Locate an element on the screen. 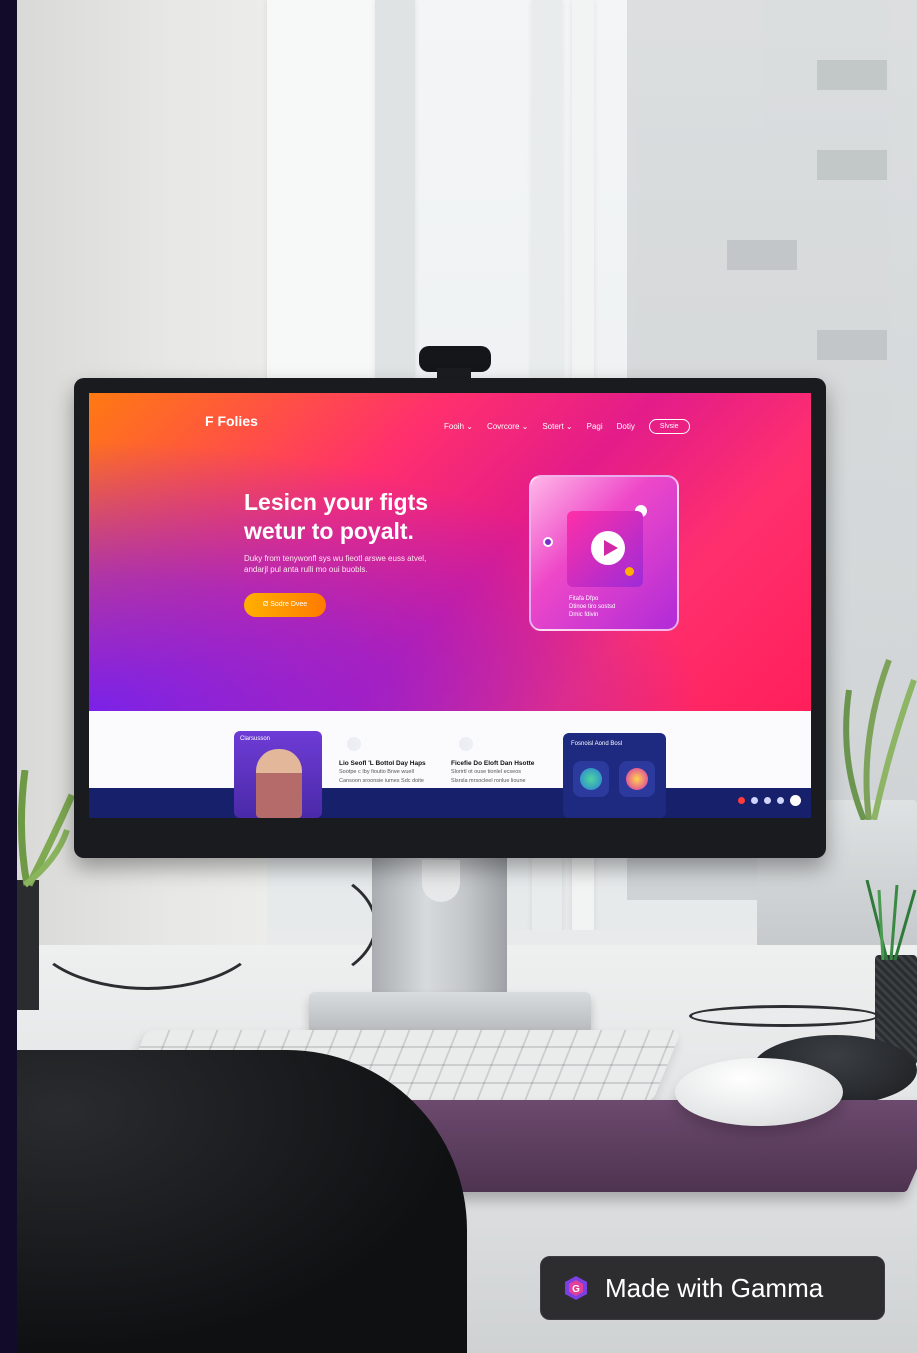 Image resolution: width=917 pixels, height=1353 pixels. globe-icon is located at coordinates (591, 779).